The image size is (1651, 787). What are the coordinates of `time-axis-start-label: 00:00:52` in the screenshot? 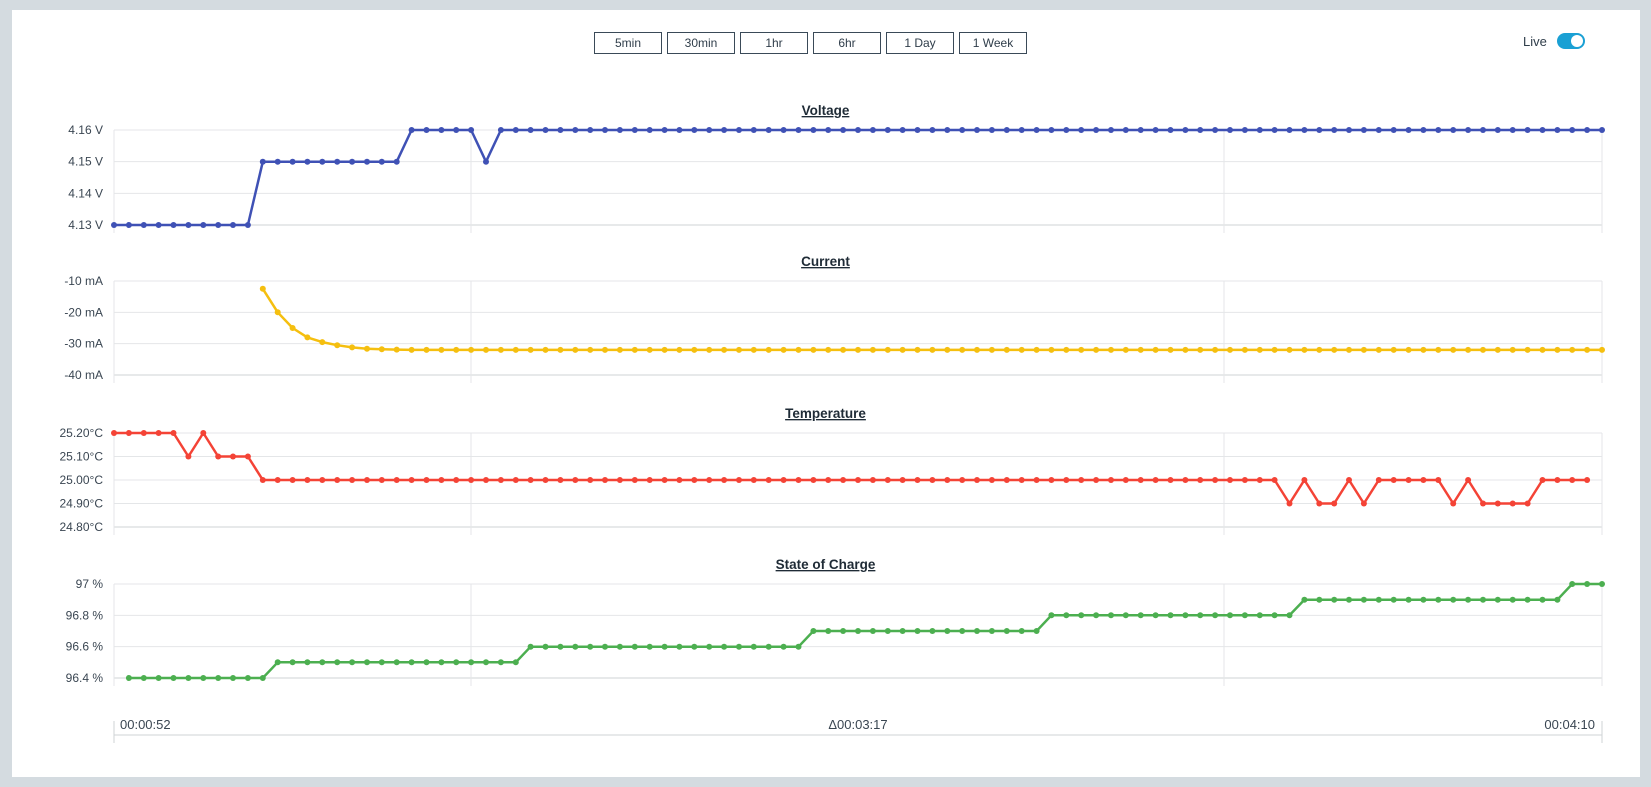 It's located at (145, 724).